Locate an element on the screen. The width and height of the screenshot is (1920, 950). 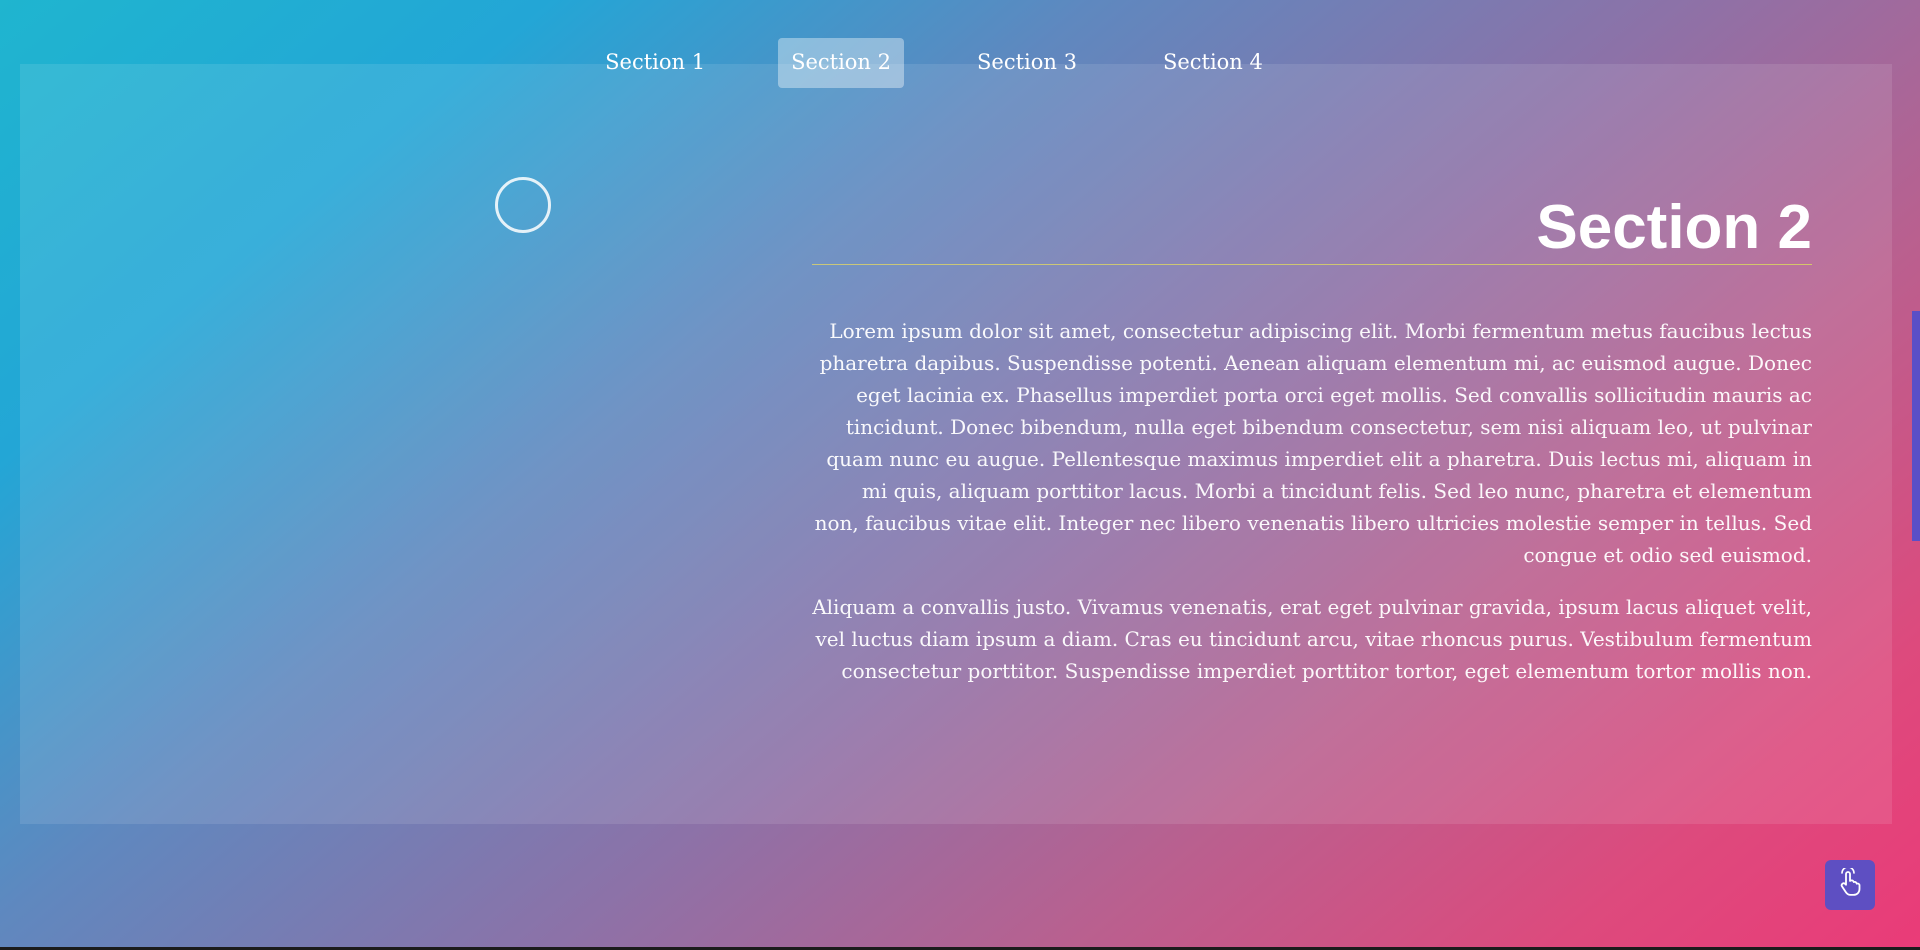
scrollbar-thumb is located at coordinates (1916, 426).